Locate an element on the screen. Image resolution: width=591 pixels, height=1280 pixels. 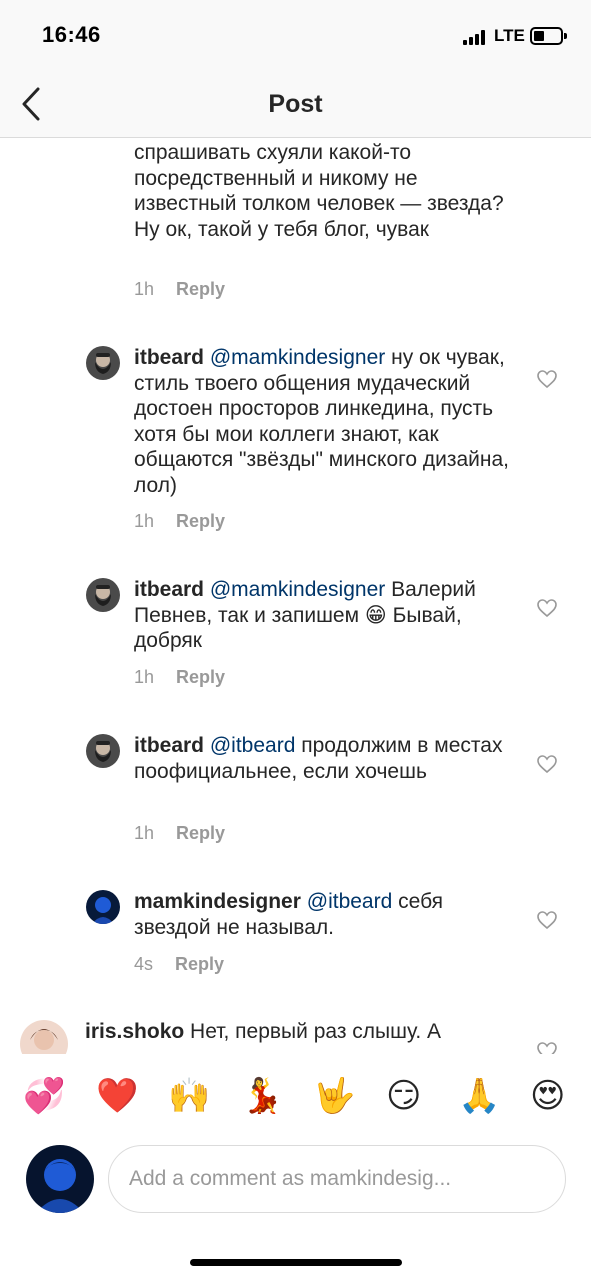
page-title: Post is located at coordinates (295, 104).